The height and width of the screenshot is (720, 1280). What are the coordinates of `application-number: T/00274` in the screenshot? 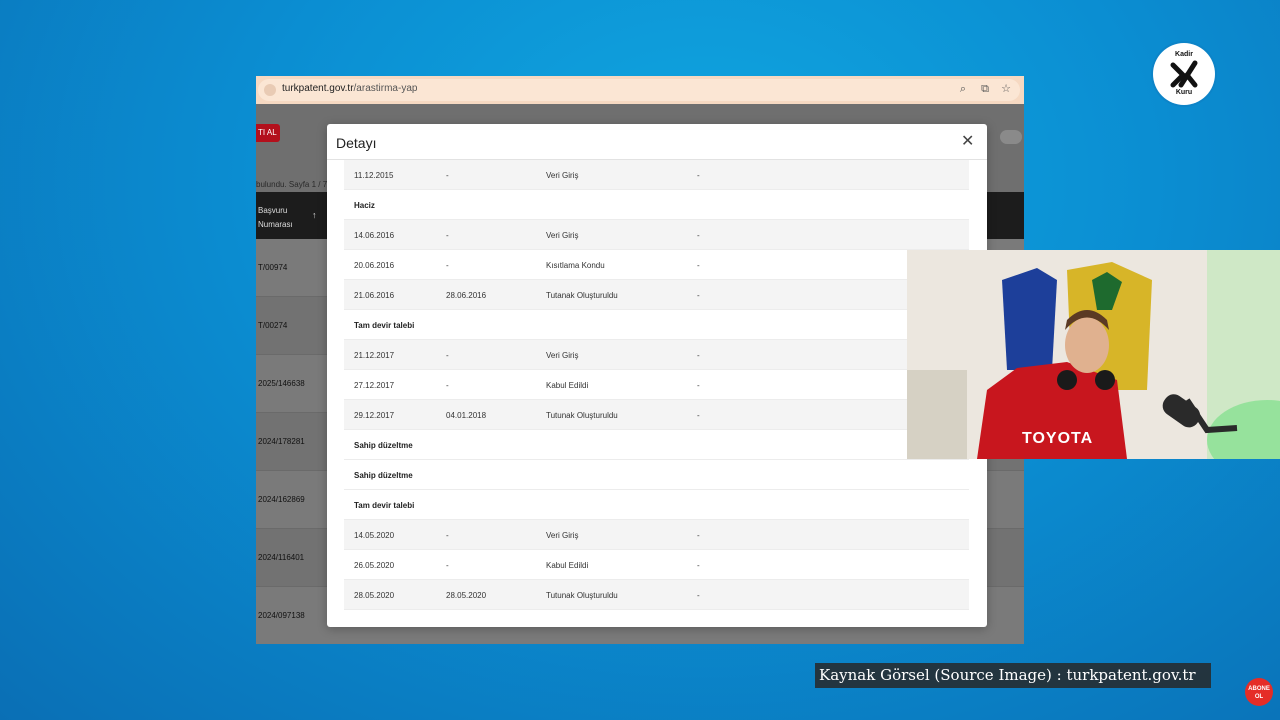 It's located at (273, 325).